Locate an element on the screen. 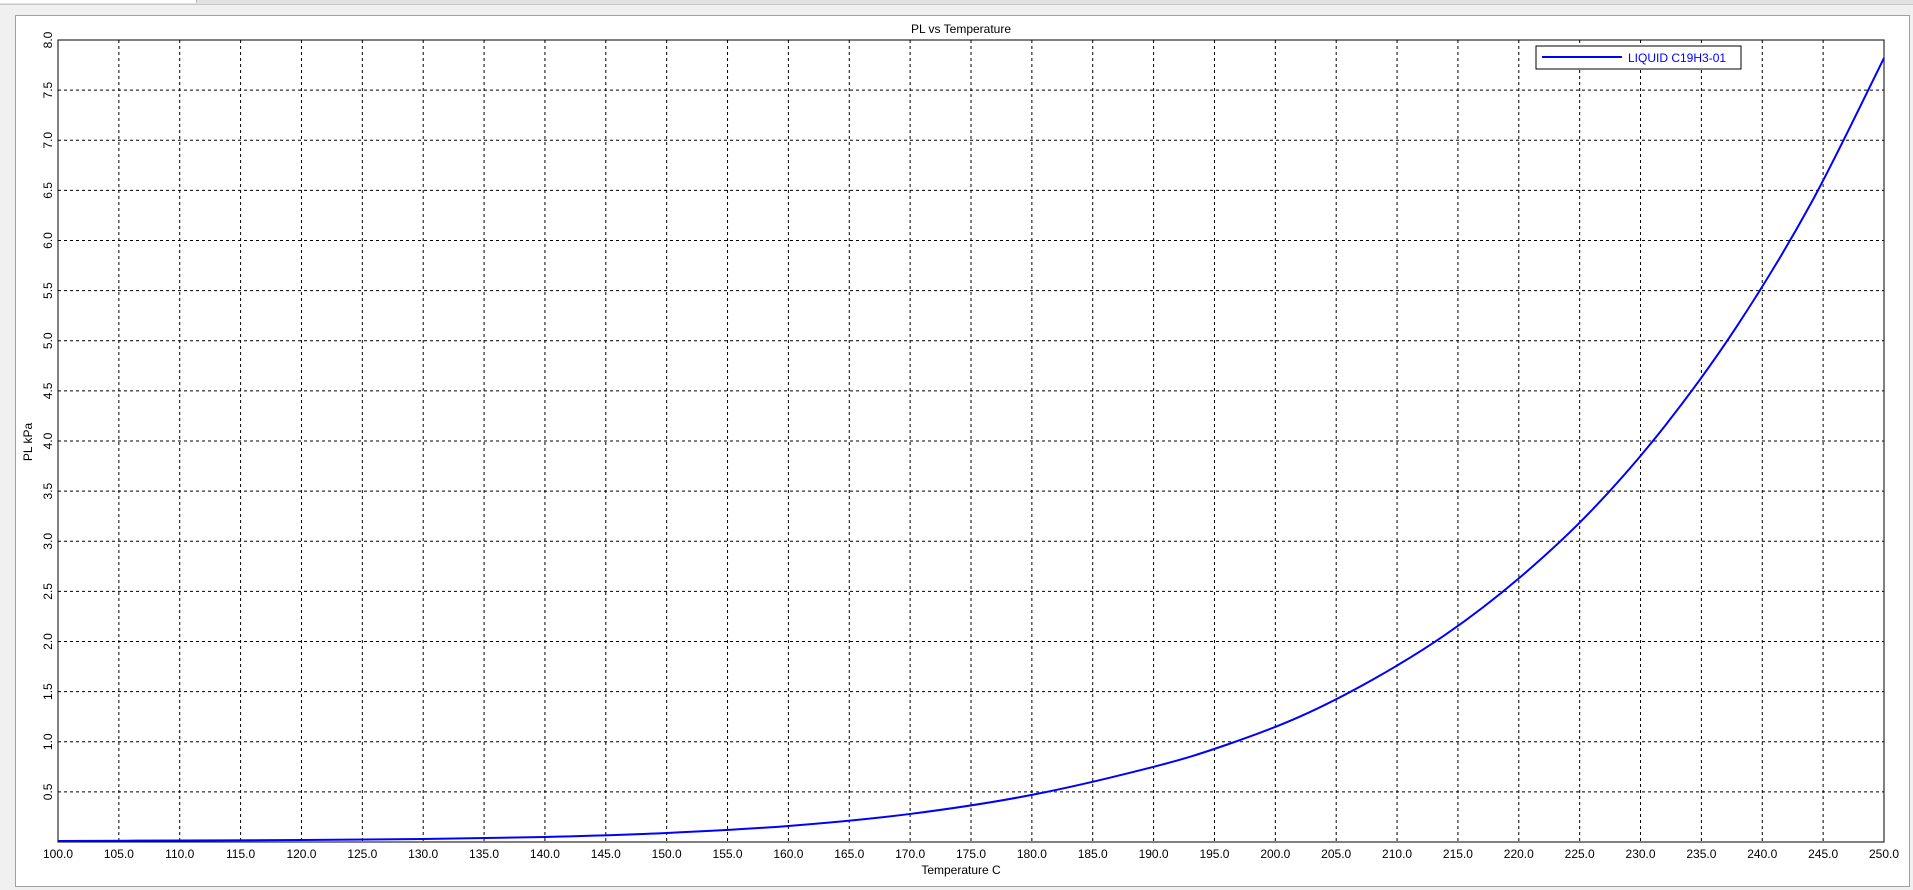  x-tick-label: 165.0 is located at coordinates (849, 854).